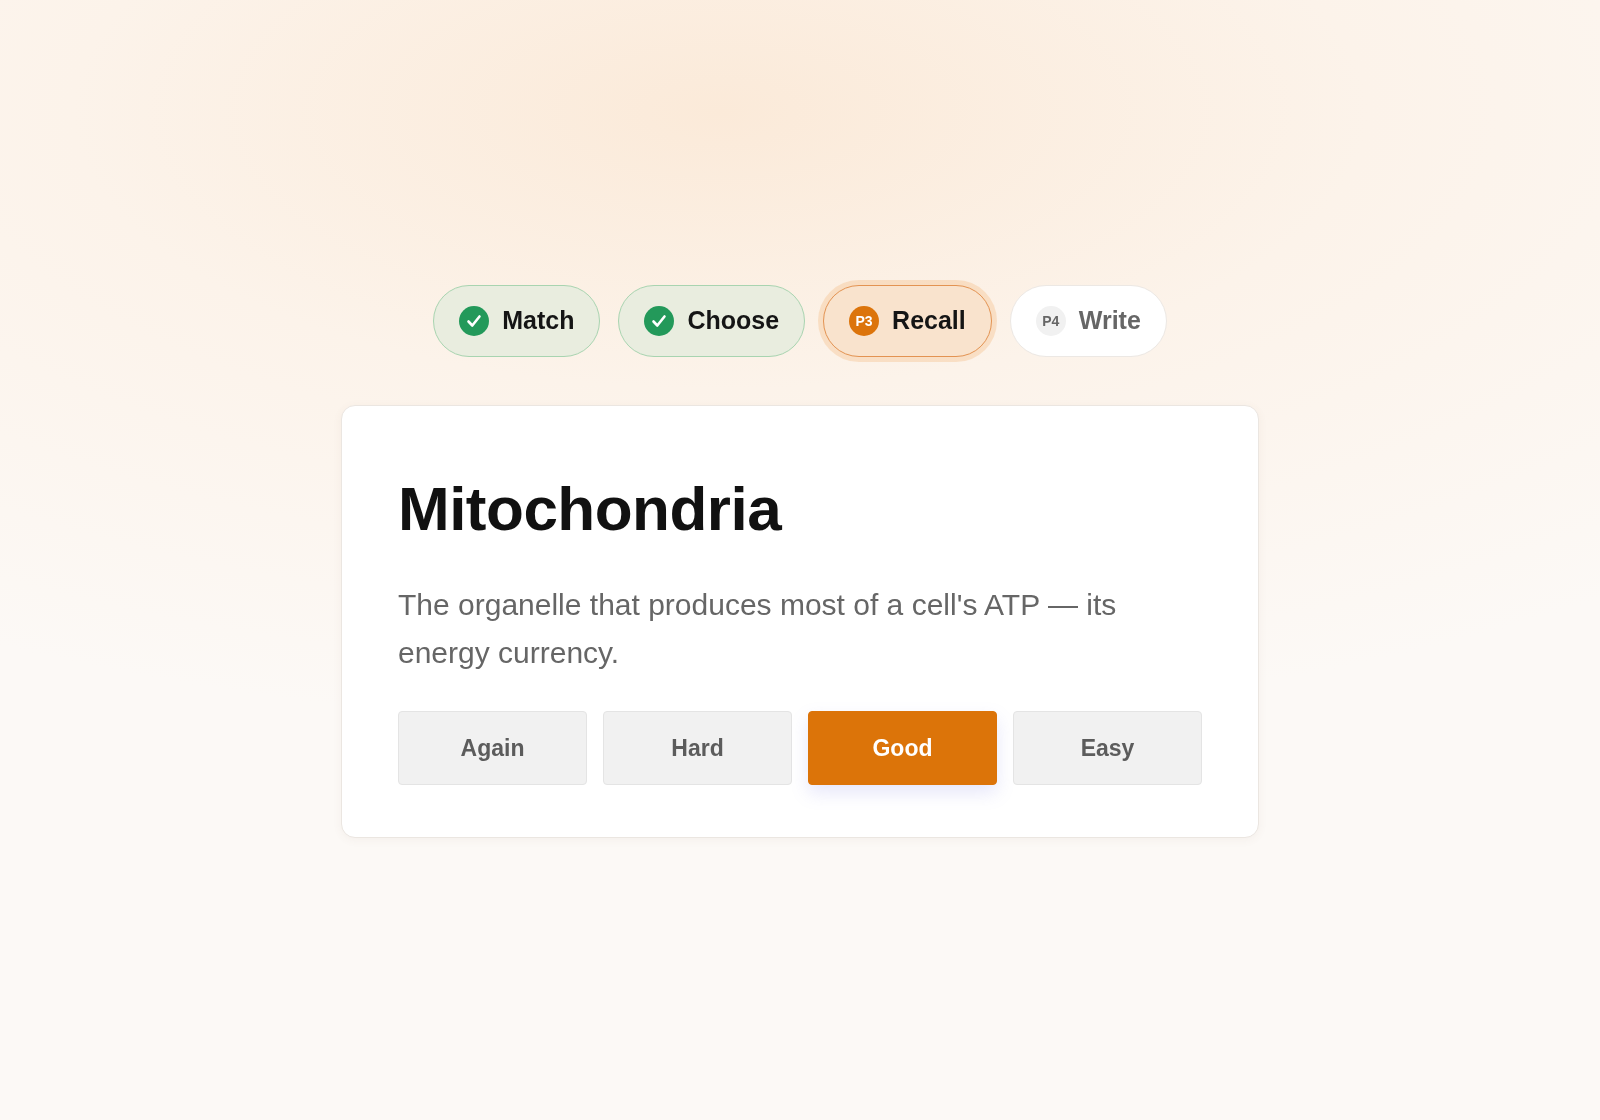 This screenshot has height=1120, width=1600. What do you see at coordinates (492, 748) in the screenshot?
I see `rating-button: Again` at bounding box center [492, 748].